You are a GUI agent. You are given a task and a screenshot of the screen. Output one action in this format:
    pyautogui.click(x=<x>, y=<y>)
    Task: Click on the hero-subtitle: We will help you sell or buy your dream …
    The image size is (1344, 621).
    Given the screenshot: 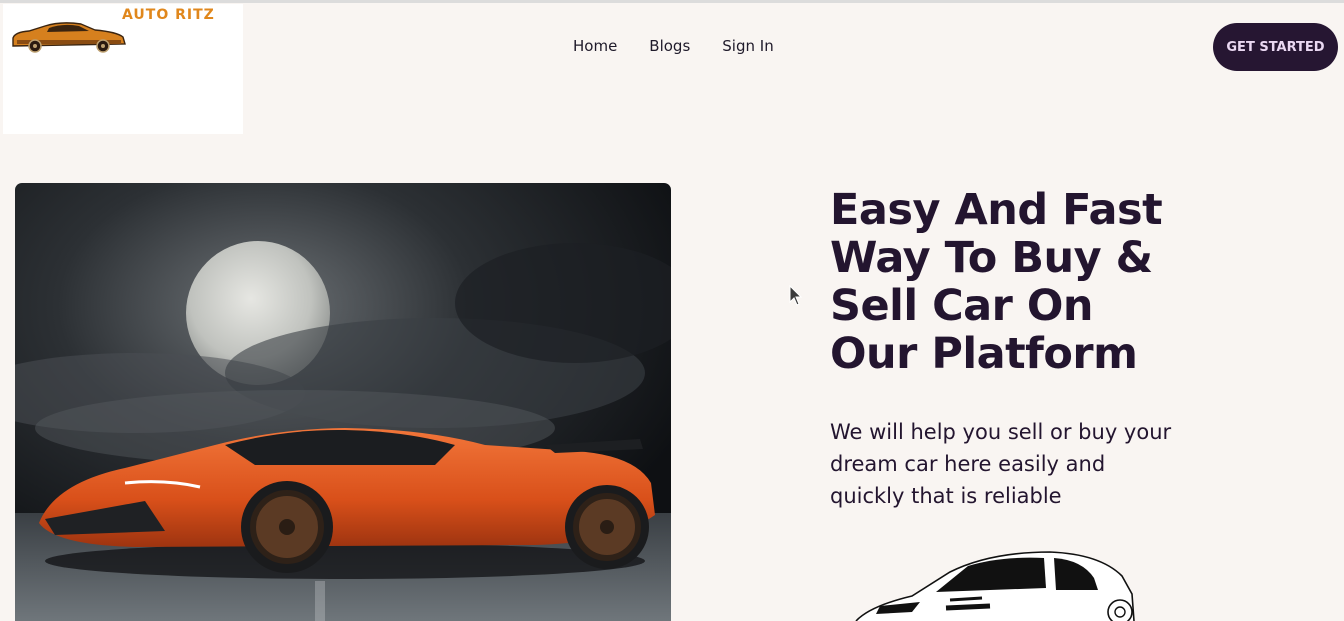 What is the action you would take?
    pyautogui.click(x=1001, y=464)
    